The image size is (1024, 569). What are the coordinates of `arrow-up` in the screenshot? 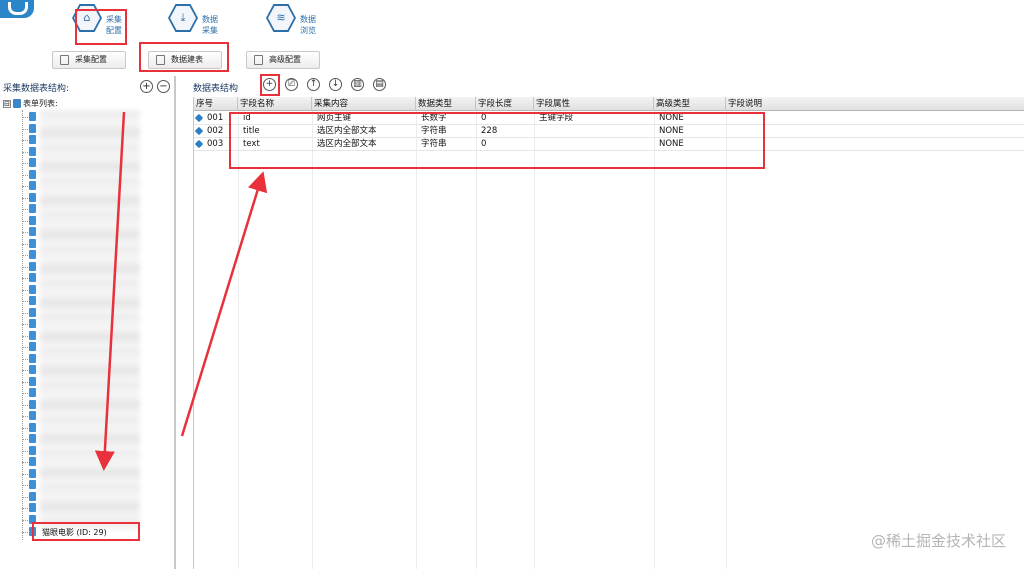 It's located at (224, 304).